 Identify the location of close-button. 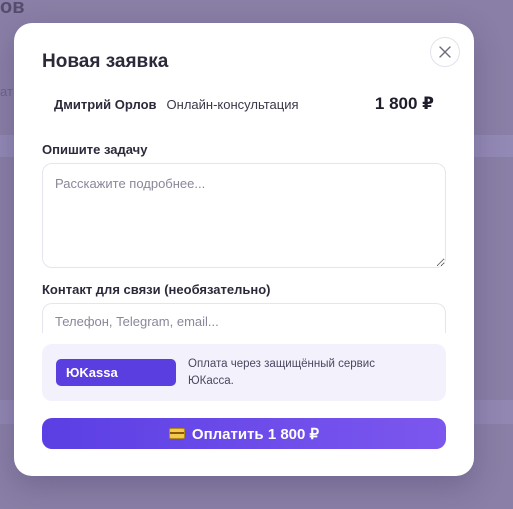
(445, 52).